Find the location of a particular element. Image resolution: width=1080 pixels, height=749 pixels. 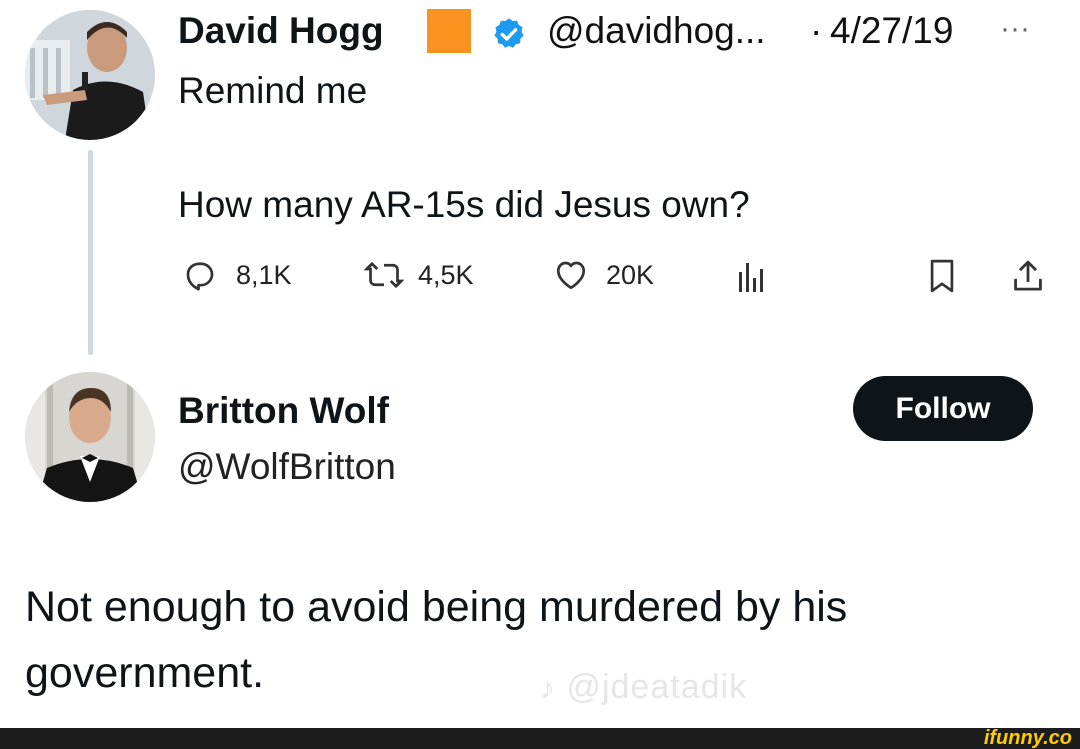

verified-badge-icon is located at coordinates (509, 34).